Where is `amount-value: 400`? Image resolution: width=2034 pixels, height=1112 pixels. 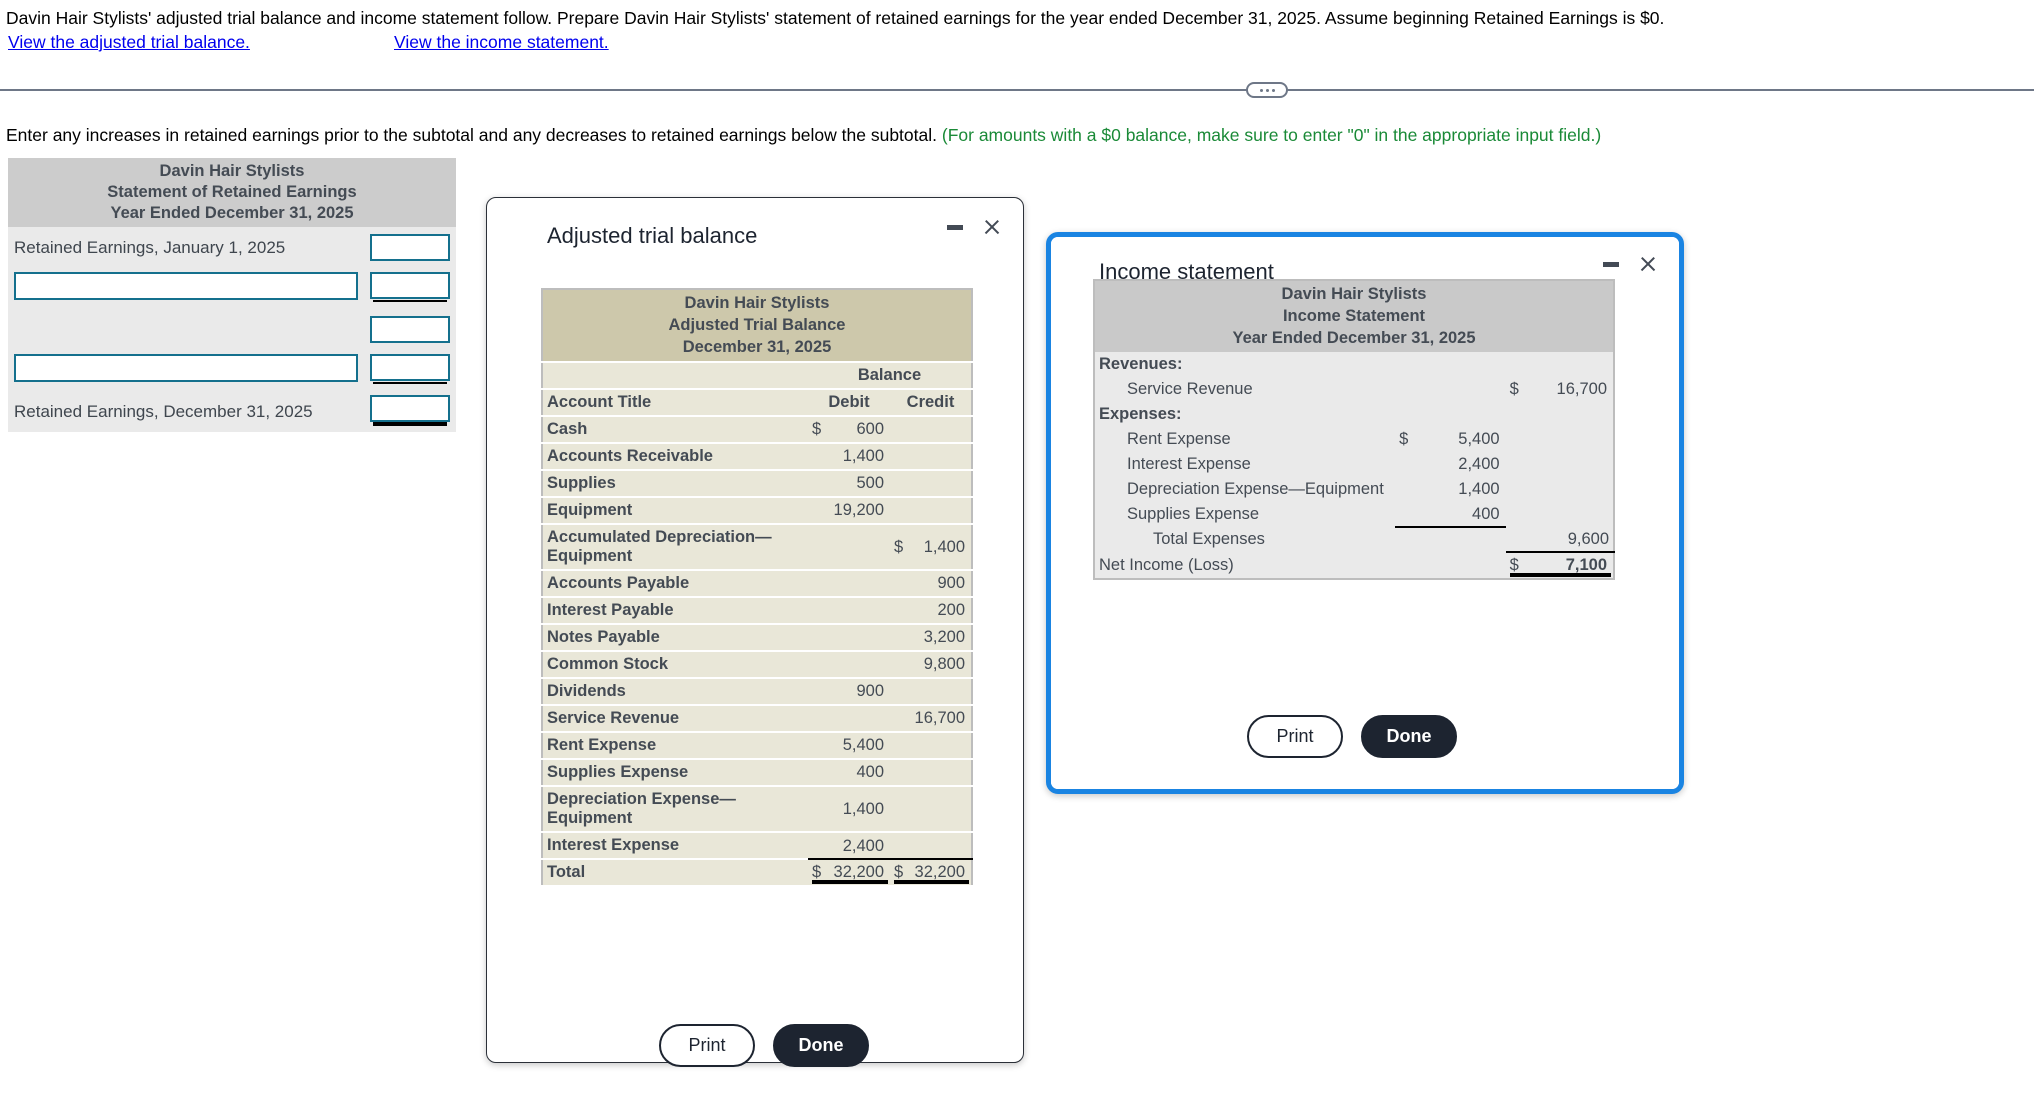 amount-value: 400 is located at coordinates (1486, 514).